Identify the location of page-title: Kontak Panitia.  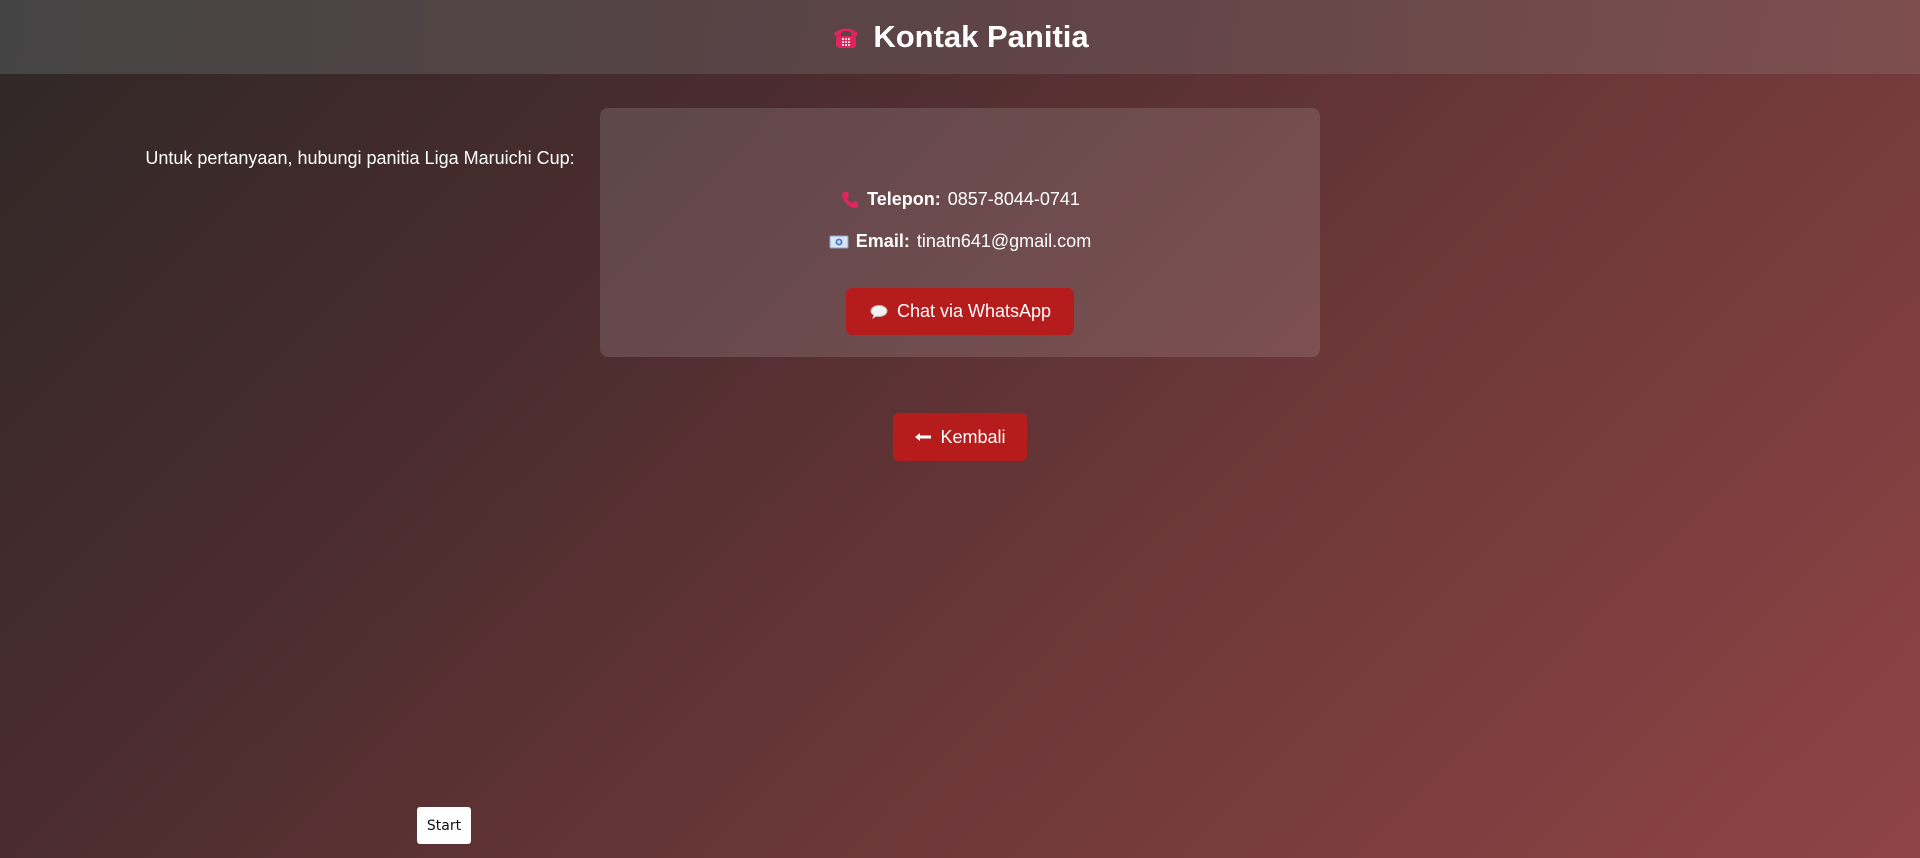
(981, 36).